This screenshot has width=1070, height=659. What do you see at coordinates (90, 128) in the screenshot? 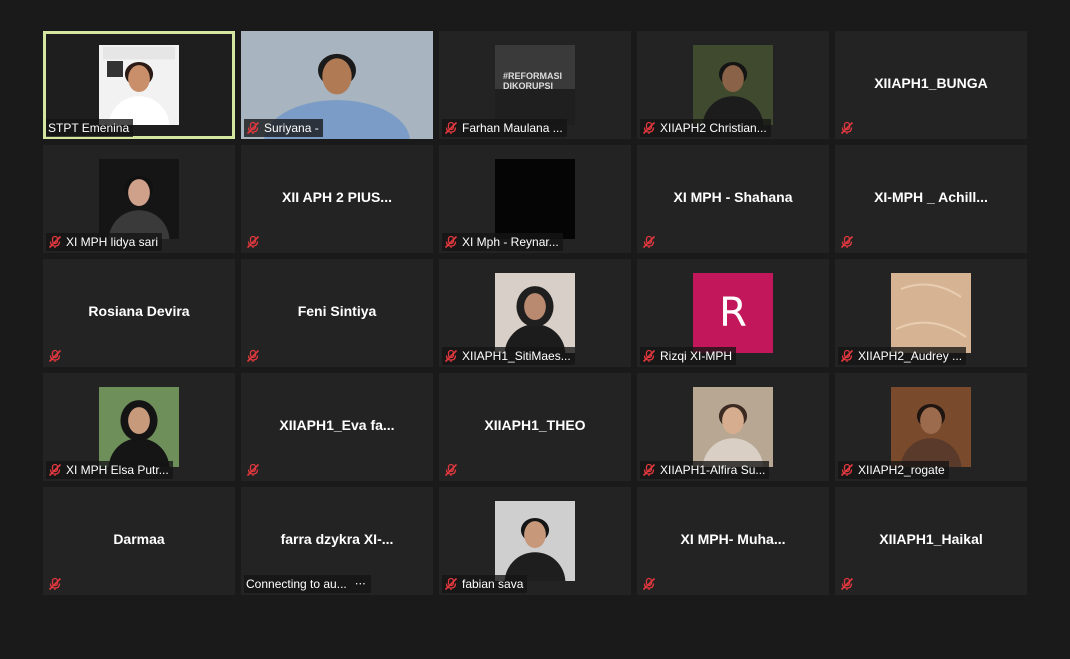
I see `participant-name-label: STPT Emenina` at bounding box center [90, 128].